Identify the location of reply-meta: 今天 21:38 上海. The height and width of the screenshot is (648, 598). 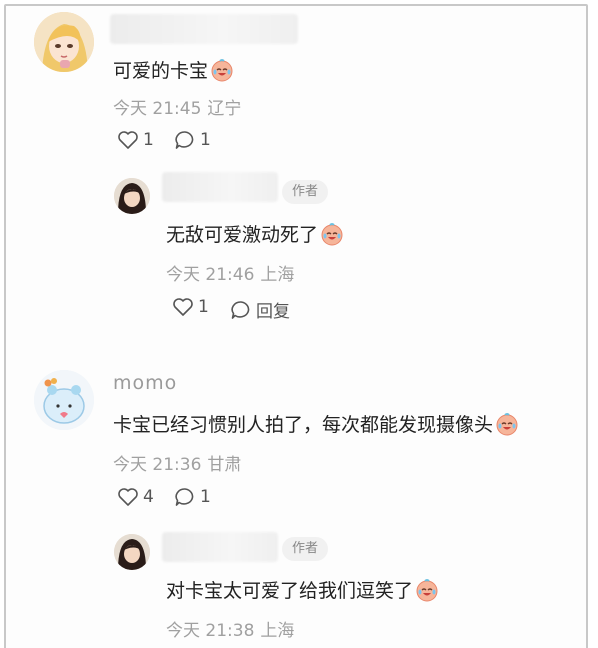
(230, 628).